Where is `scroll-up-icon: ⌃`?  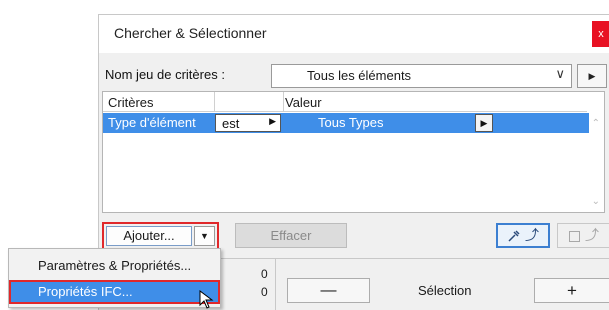 scroll-up-icon: ⌃ is located at coordinates (596, 123).